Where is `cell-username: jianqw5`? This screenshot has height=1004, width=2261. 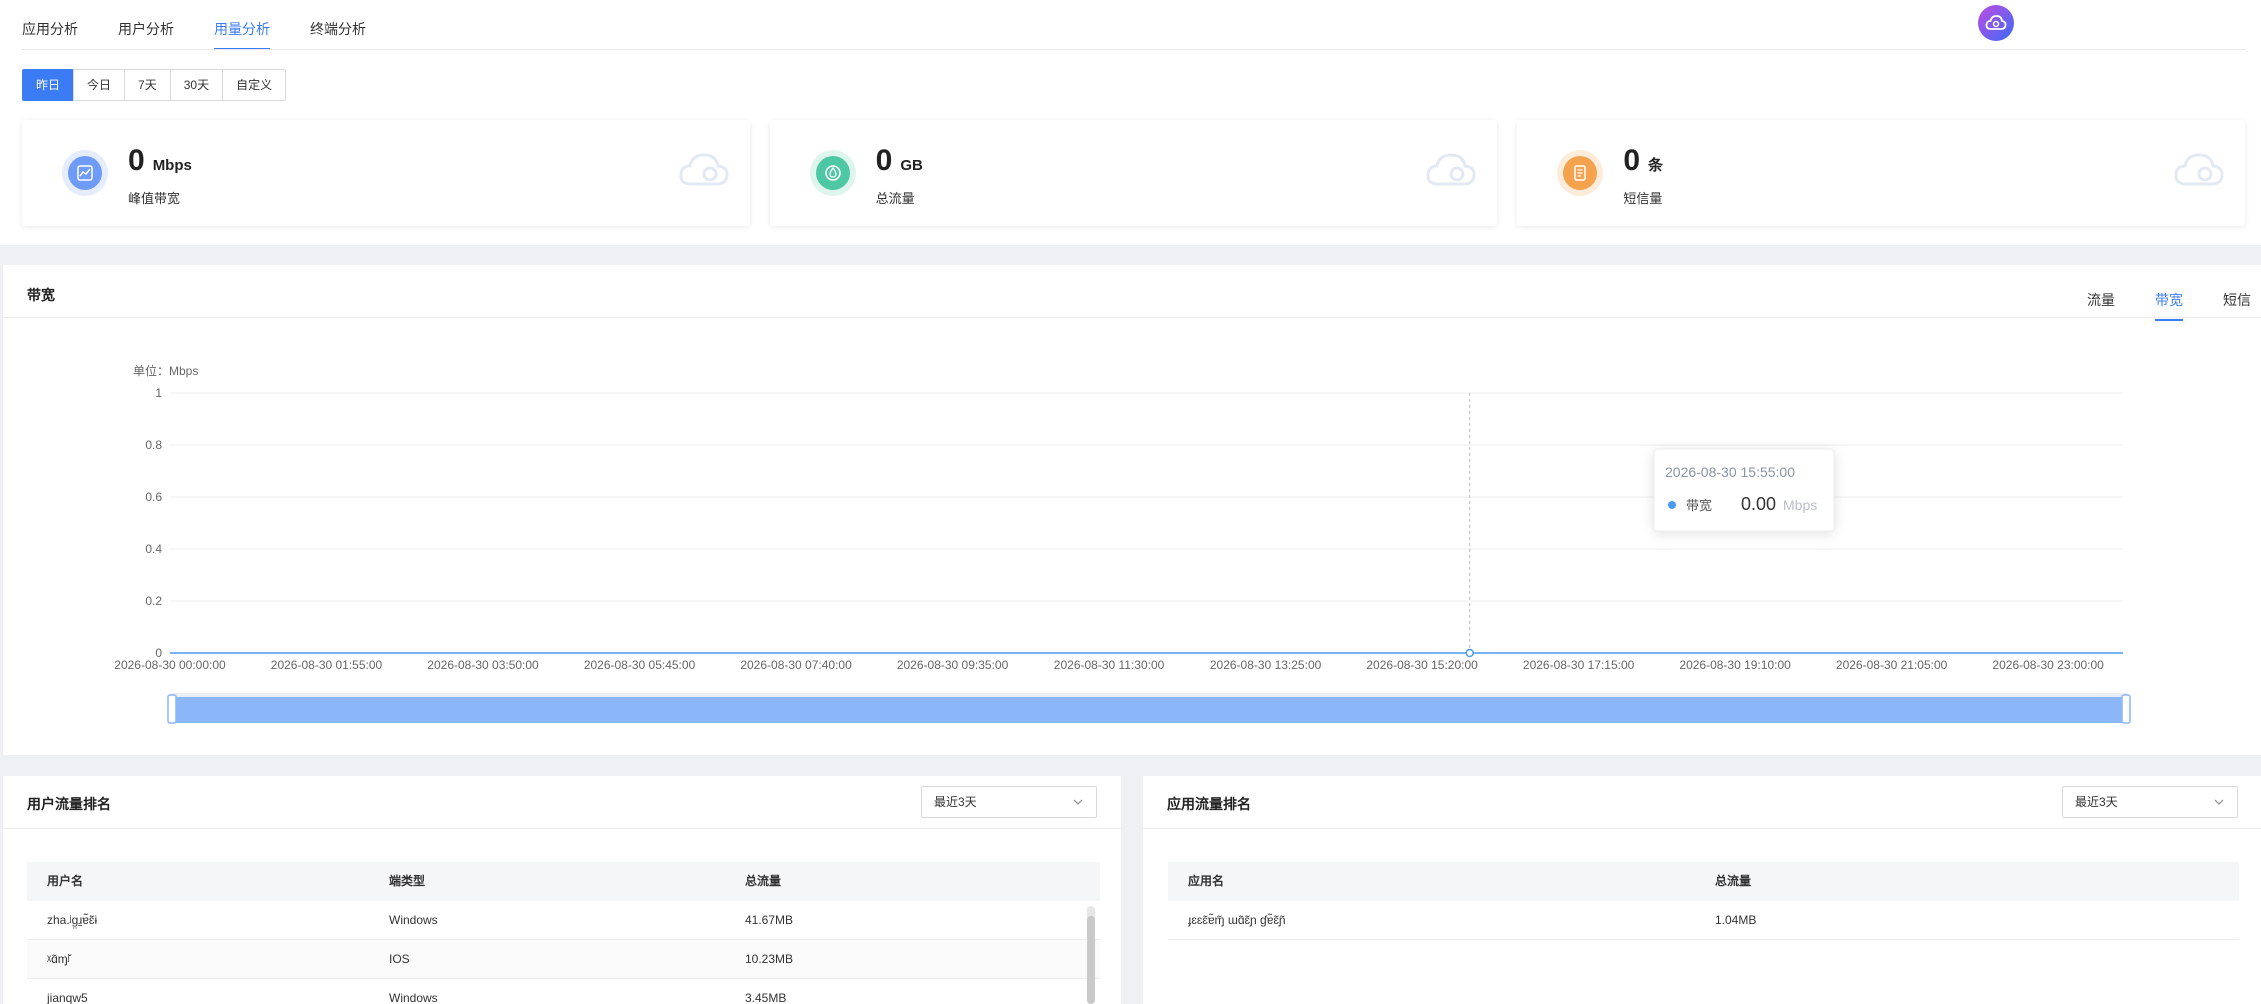
cell-username: jianqw5 is located at coordinates (67, 997).